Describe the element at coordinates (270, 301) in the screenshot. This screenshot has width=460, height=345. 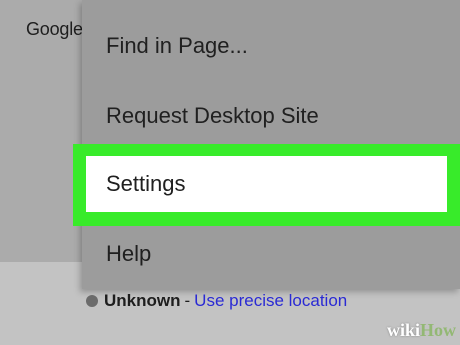
I see `use-precise-location-link: Use precise location` at that location.